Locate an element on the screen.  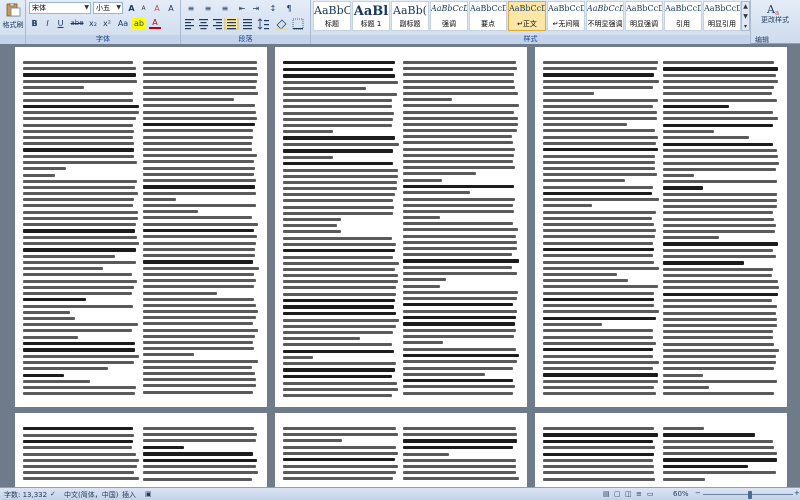
style-name: 标题 is located at coordinates (332, 24).